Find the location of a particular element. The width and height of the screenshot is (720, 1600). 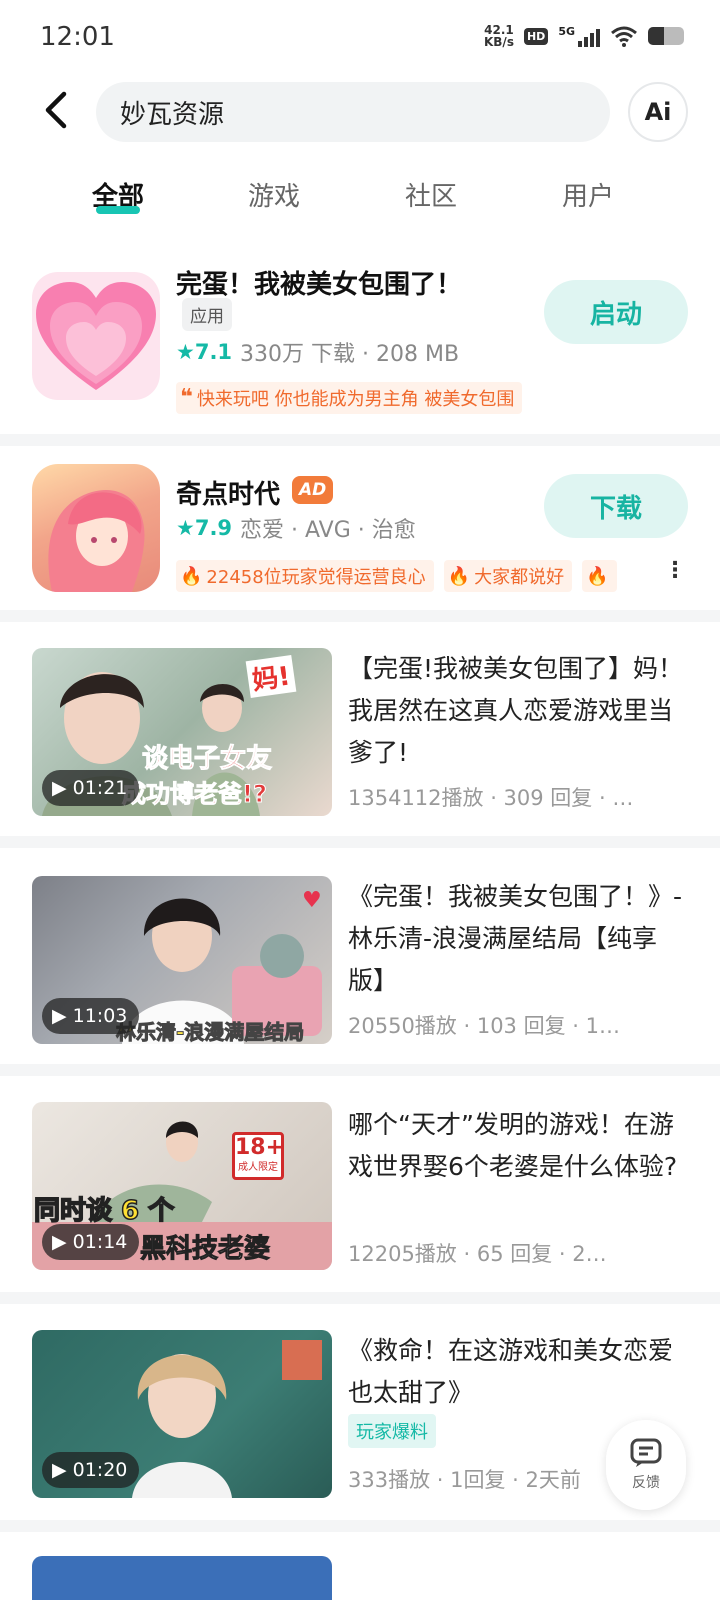

app-title: 奇点时代 is located at coordinates (228, 492).